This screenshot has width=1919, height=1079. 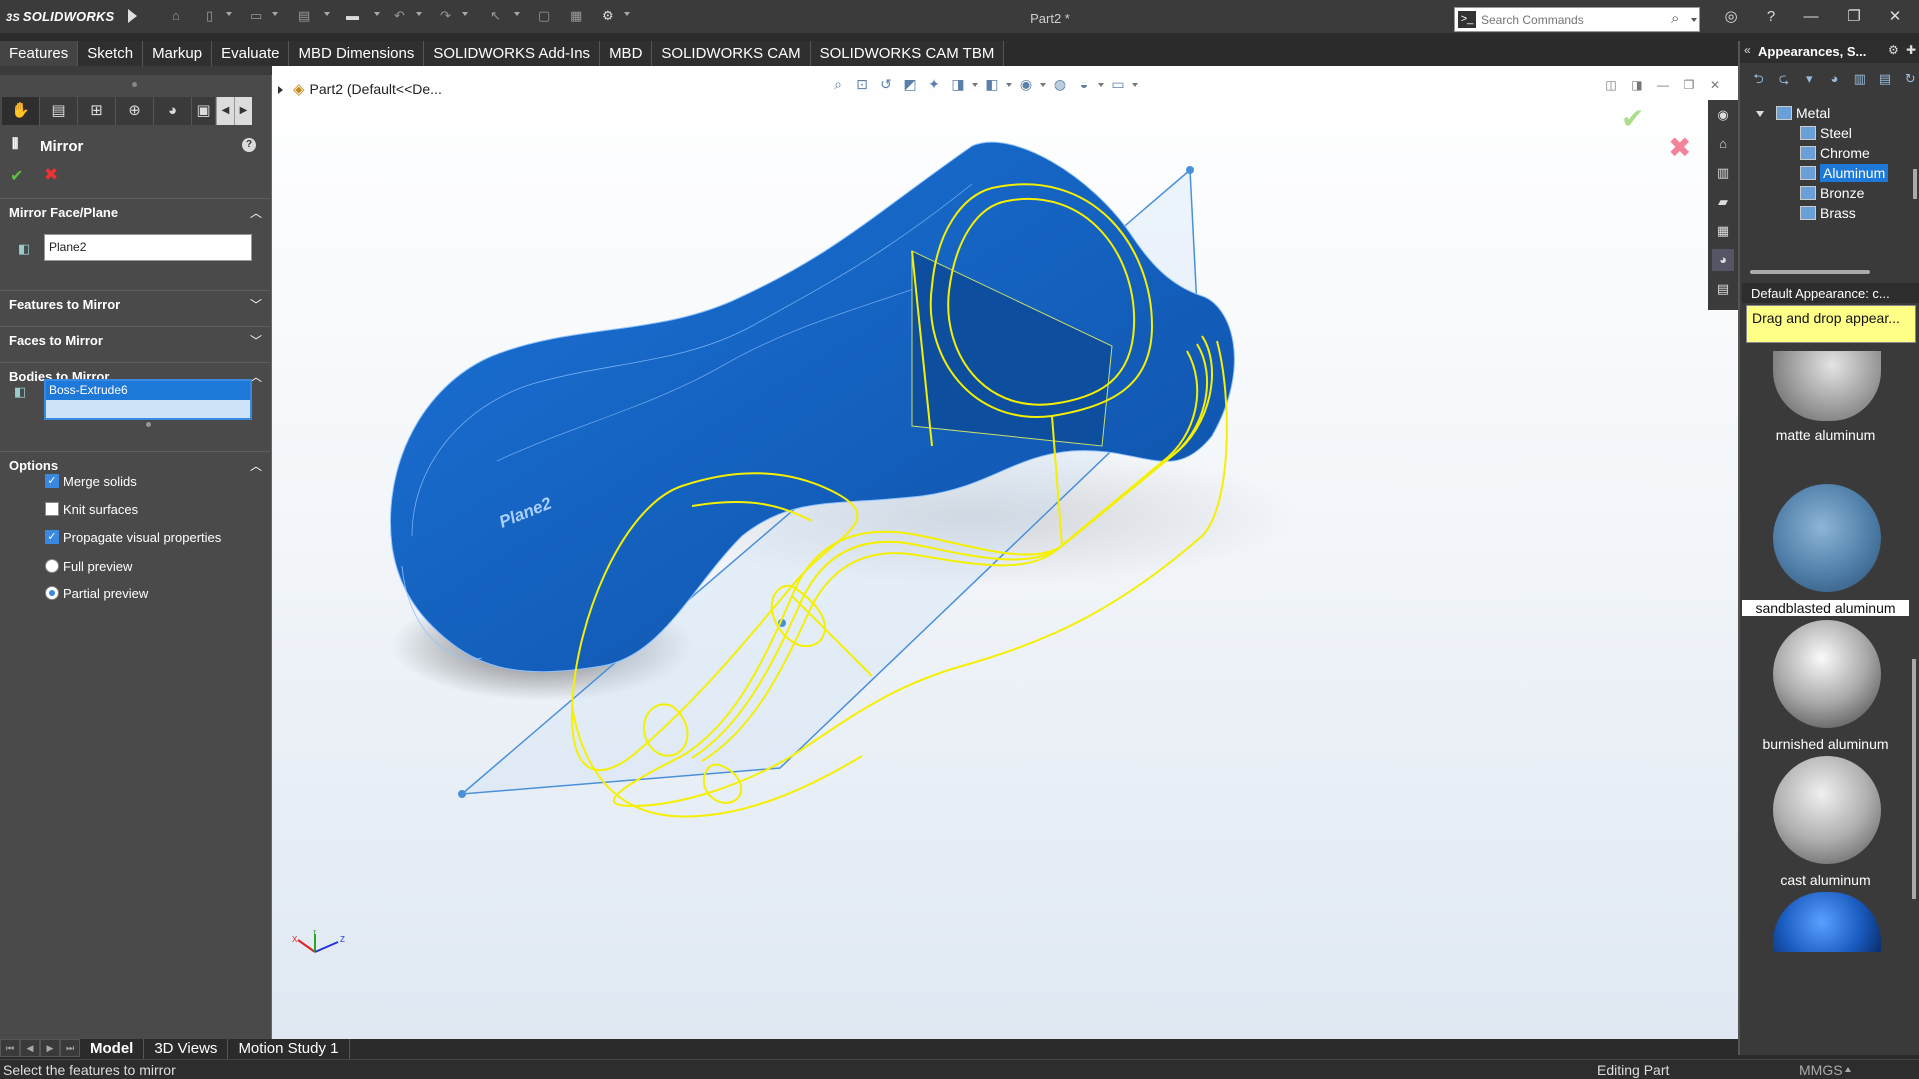 What do you see at coordinates (1828, 215) in the screenshot?
I see `tree-item-brass: Brass` at bounding box center [1828, 215].